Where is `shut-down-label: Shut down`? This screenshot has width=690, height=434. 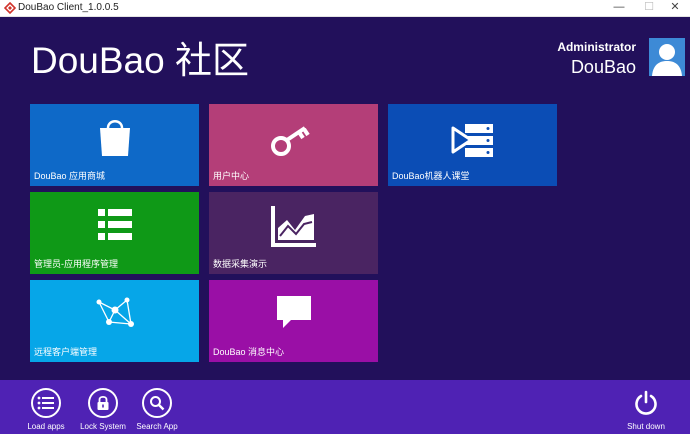
shut-down-label: Shut down is located at coordinates (646, 426).